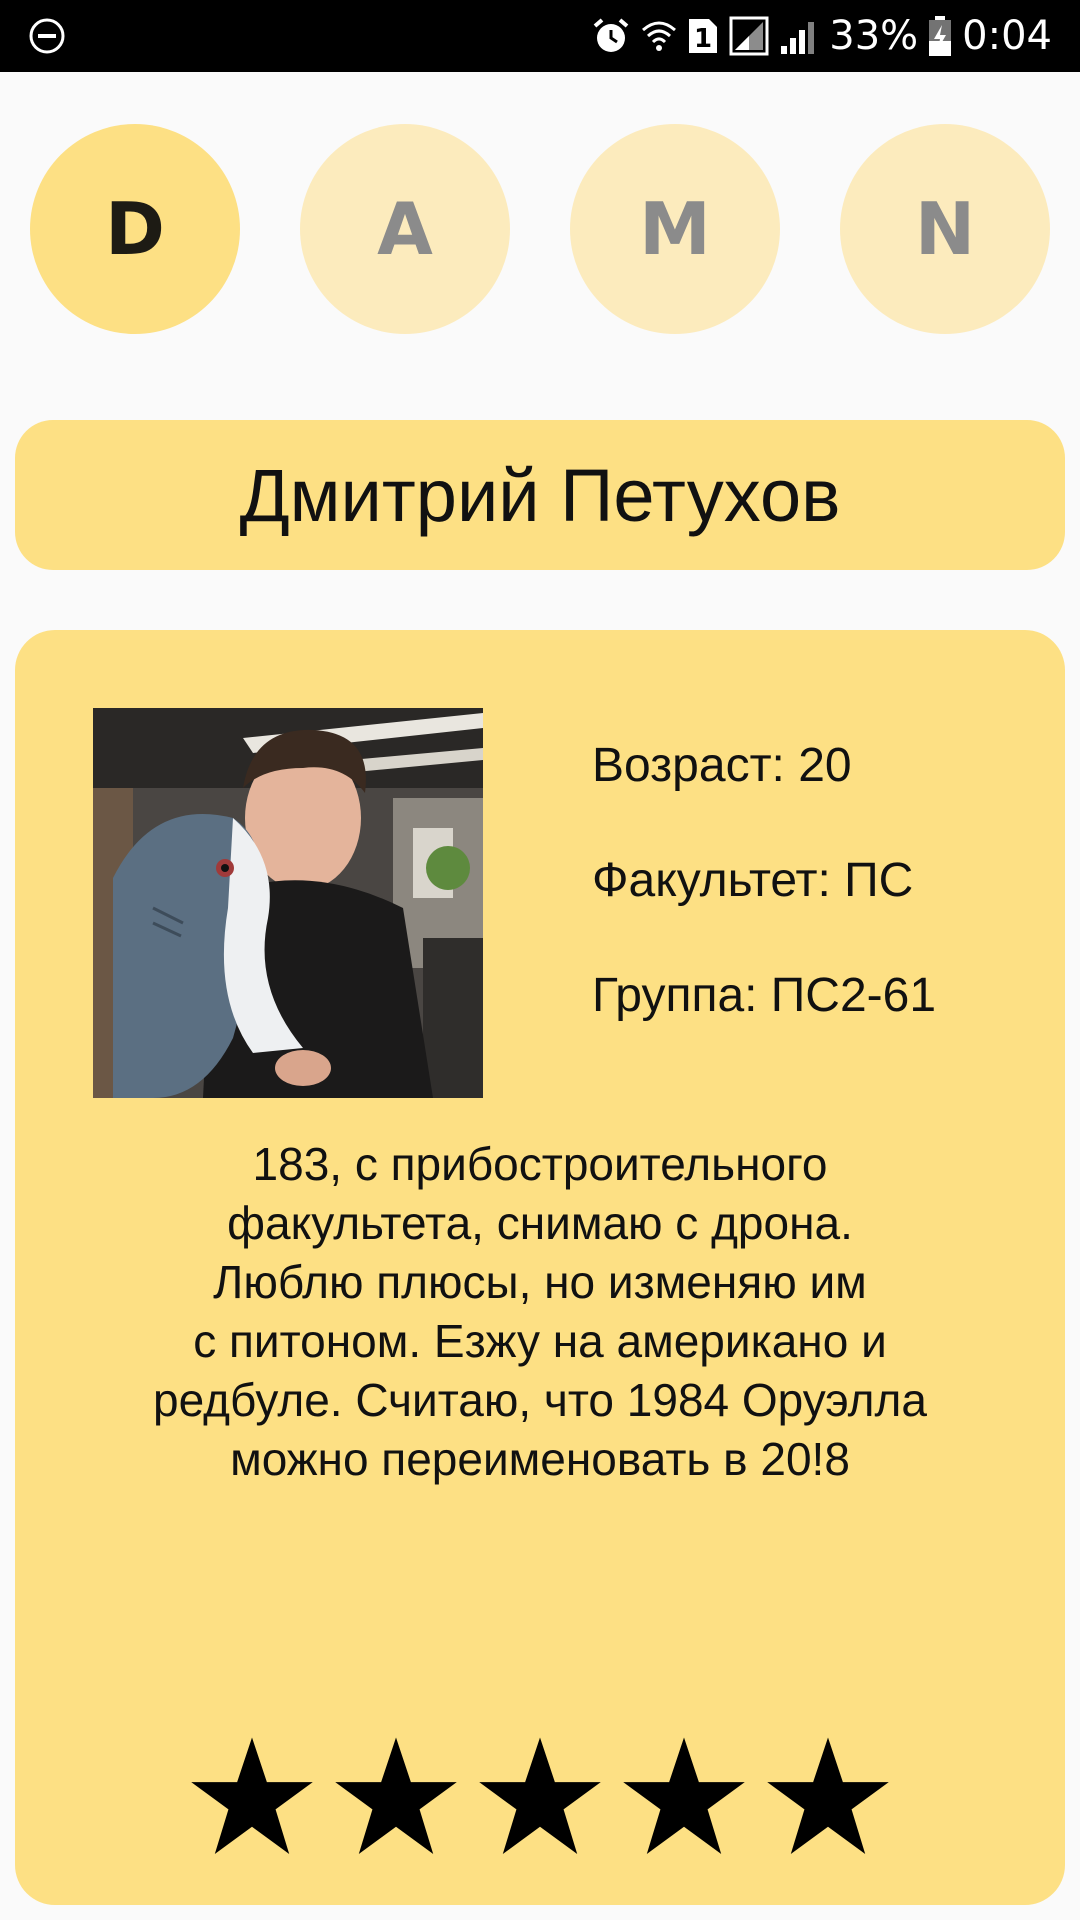 Image resolution: width=1080 pixels, height=1920 pixels. I want to click on bio-line: 183, с прибостроительного, so click(540, 1164).